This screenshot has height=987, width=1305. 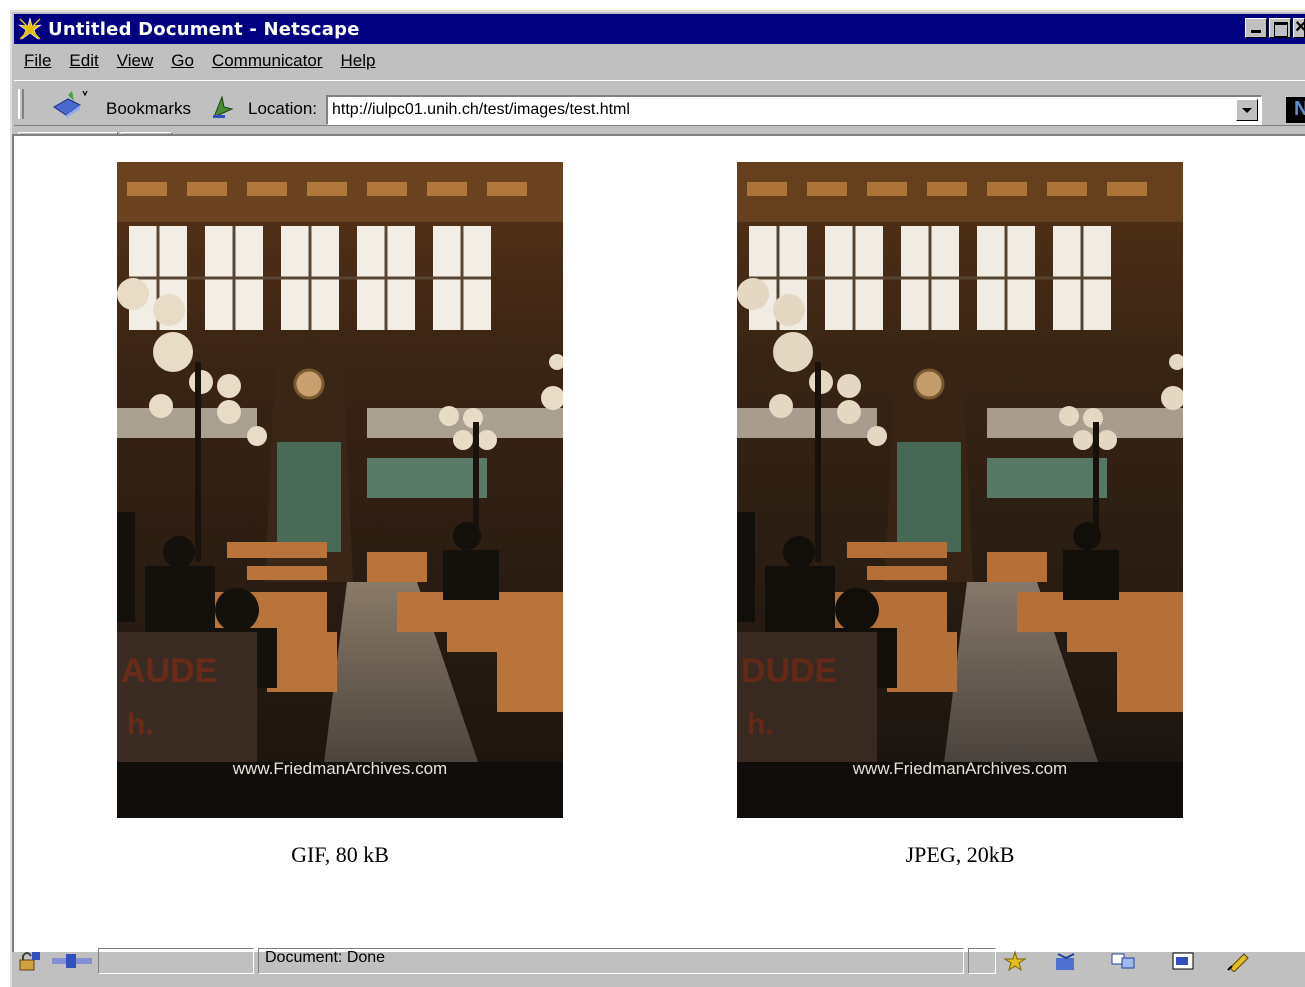 What do you see at coordinates (325, 957) in the screenshot?
I see `status-message: Document: Done` at bounding box center [325, 957].